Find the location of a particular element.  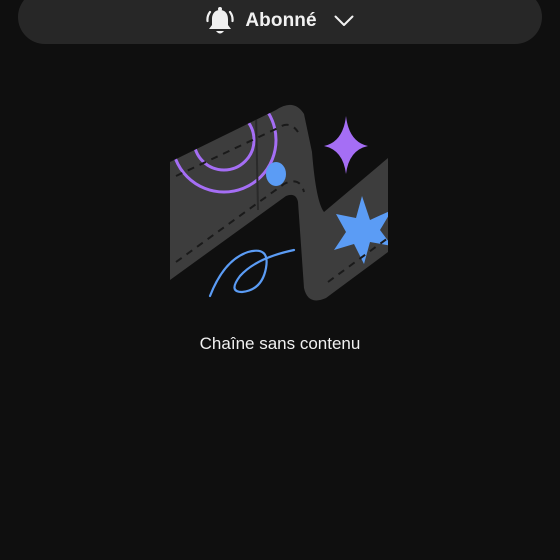

subscribed-label: Abonné is located at coordinates (281, 20).